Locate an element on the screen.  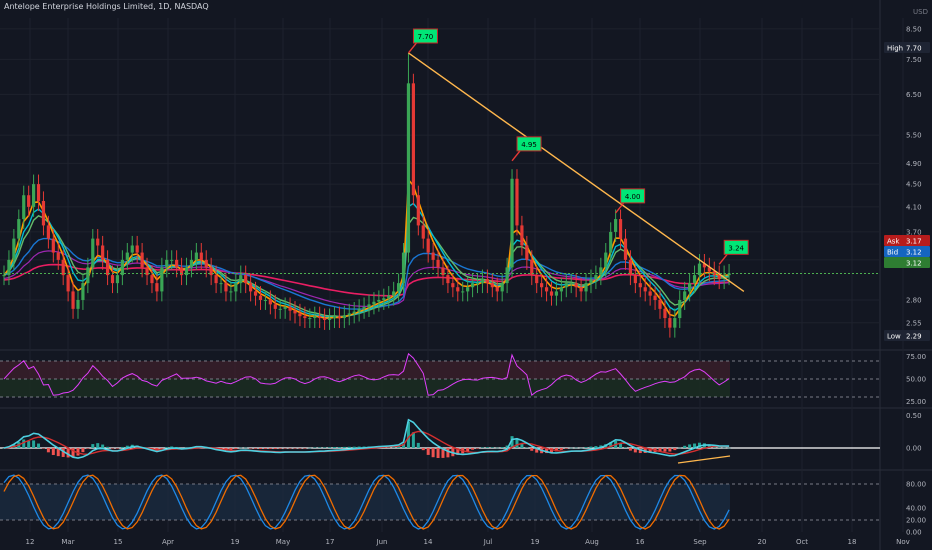
time-tick-label: Sep is located at coordinates (700, 542).